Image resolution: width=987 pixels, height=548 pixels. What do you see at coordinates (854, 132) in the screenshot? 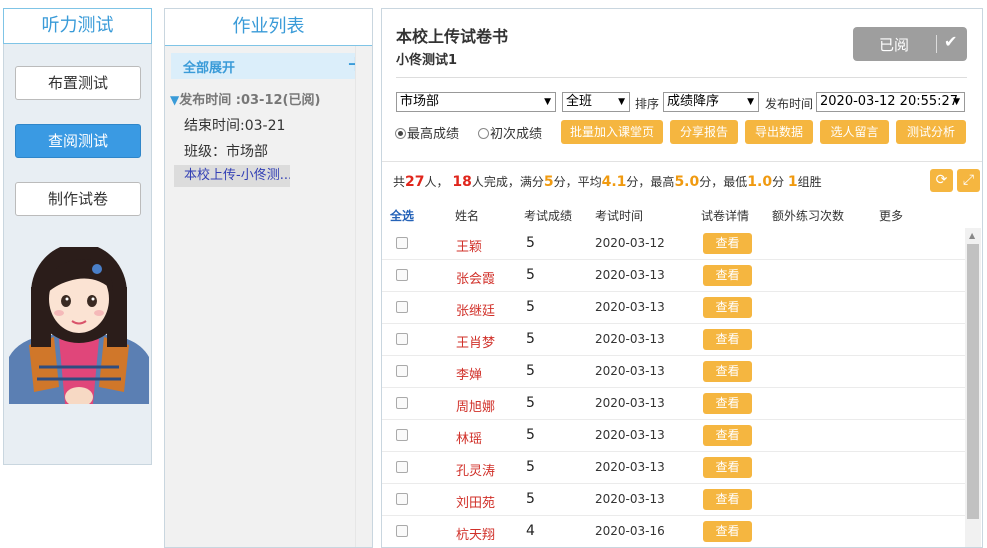
I see `select-message-button: 选人留言` at bounding box center [854, 132].